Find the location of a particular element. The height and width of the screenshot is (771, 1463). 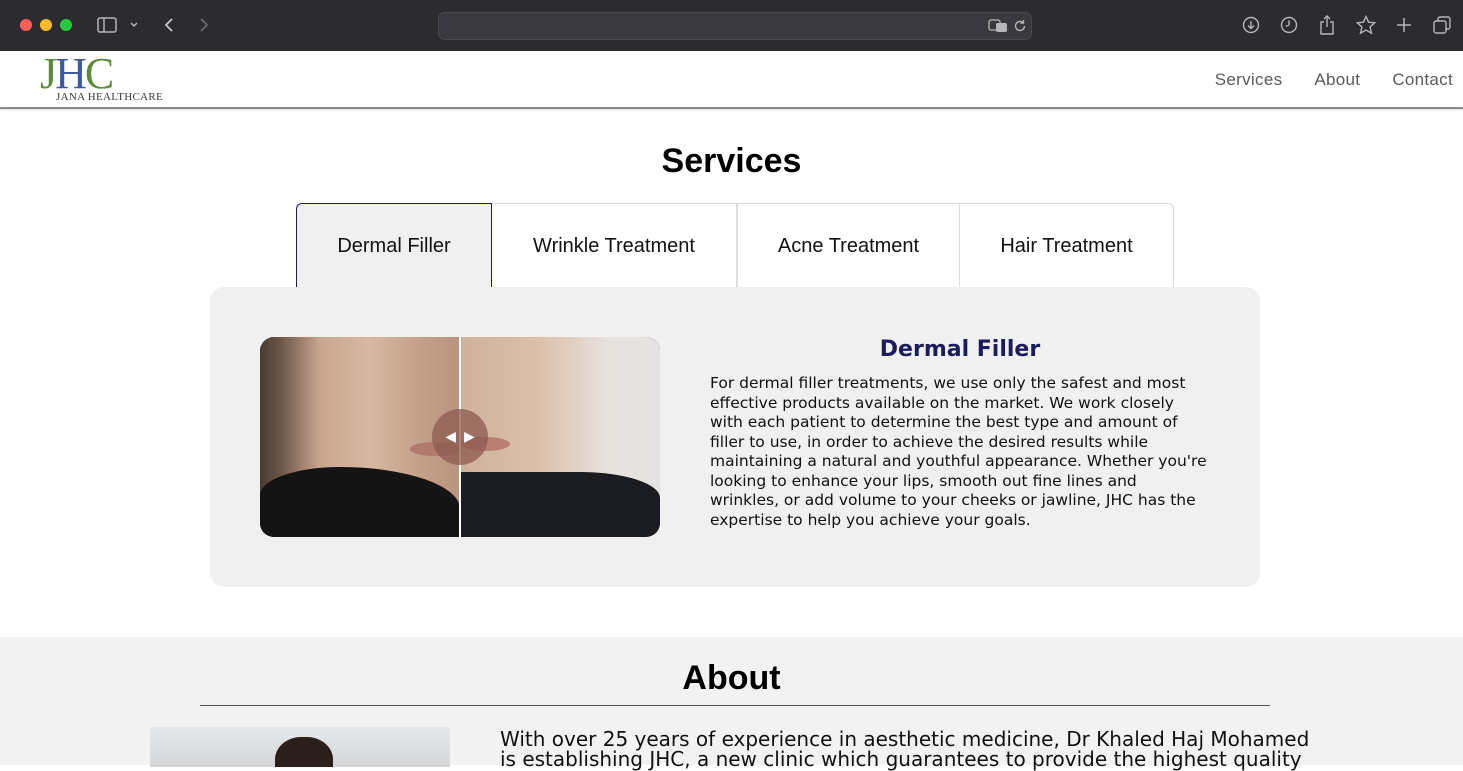

forward-icon is located at coordinates (204, 25).